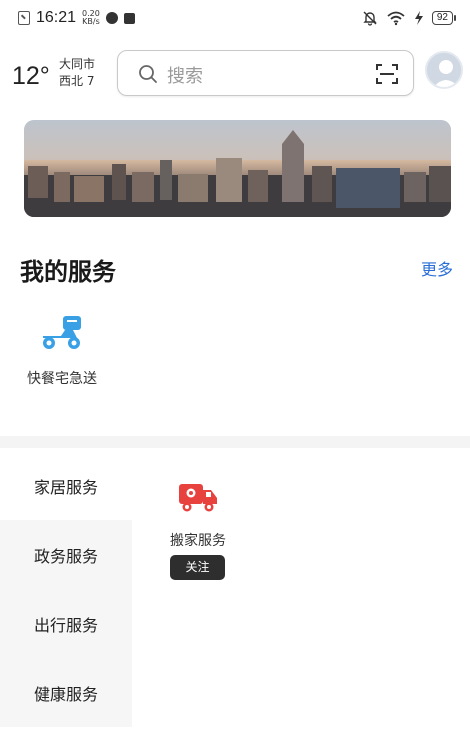 The width and height of the screenshot is (470, 734). I want to click on mute-bell-icon, so click(370, 18).